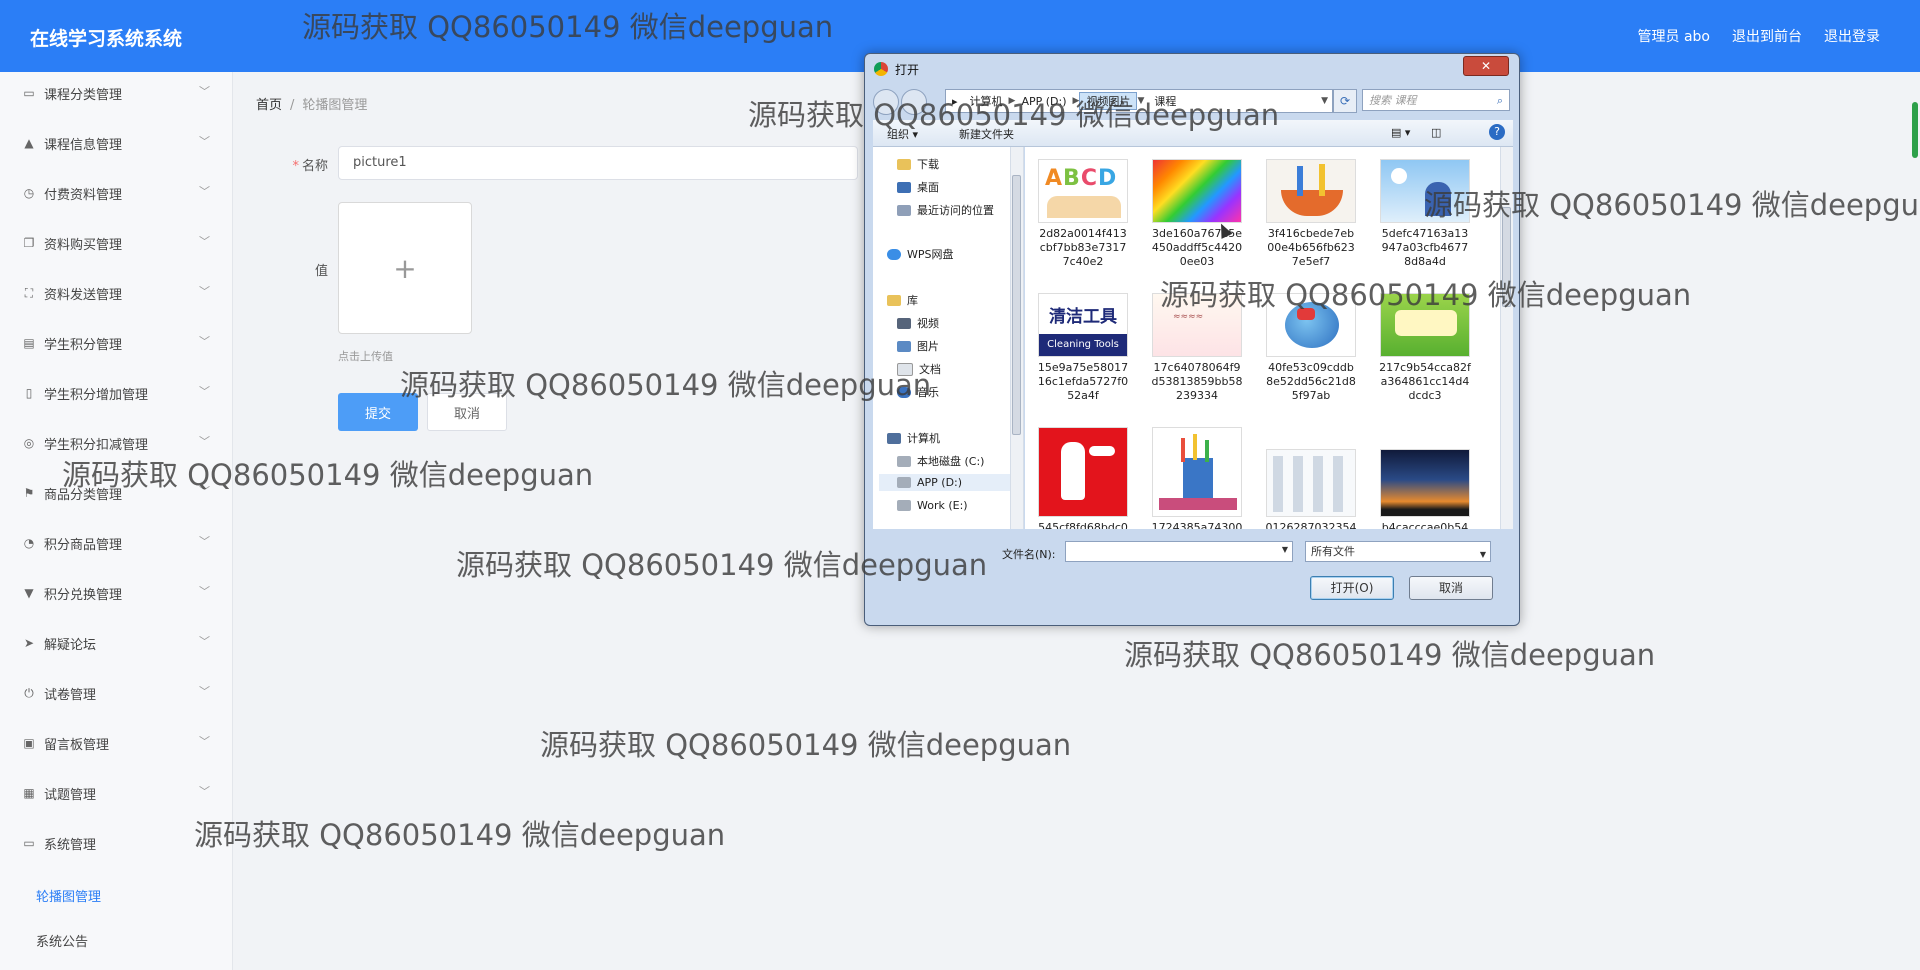 This screenshot has height=970, width=1920. Describe the element at coordinates (1506, 338) in the screenshot. I see `file-scrollbar` at that location.